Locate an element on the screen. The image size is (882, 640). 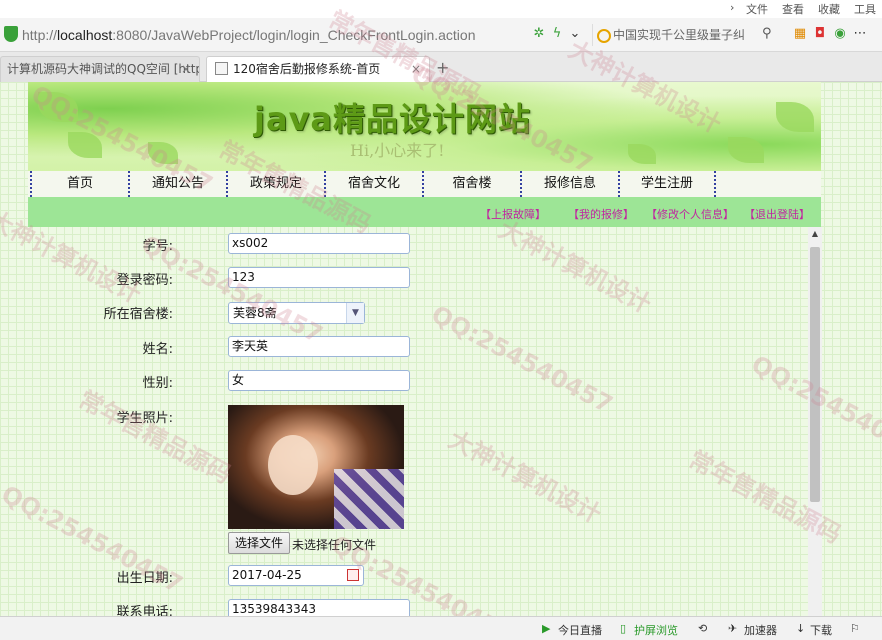
nav-item-repair-info: 报修信息 is located at coordinates (569, 184).